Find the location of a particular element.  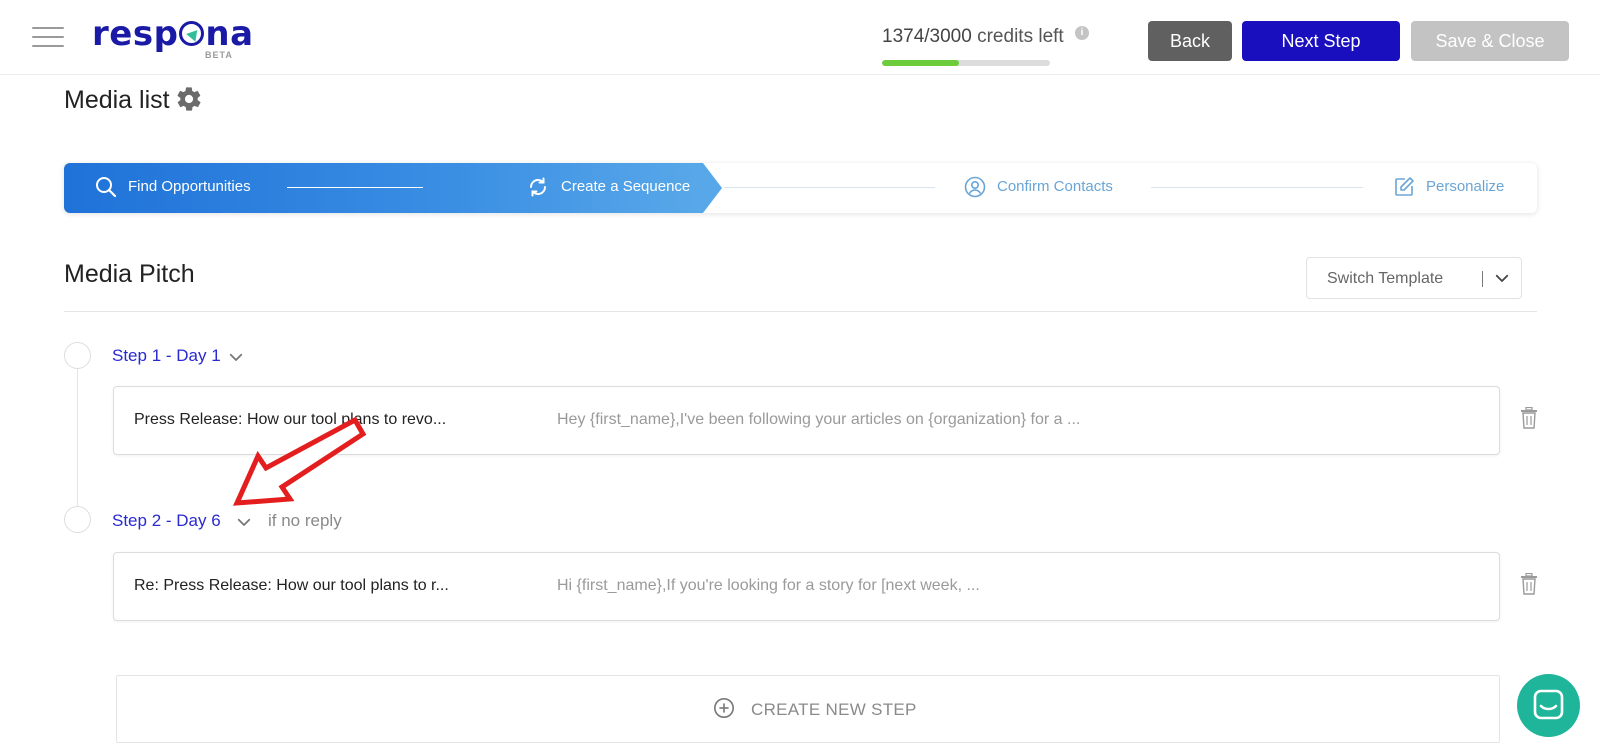

chat-icon is located at coordinates (1548, 704).